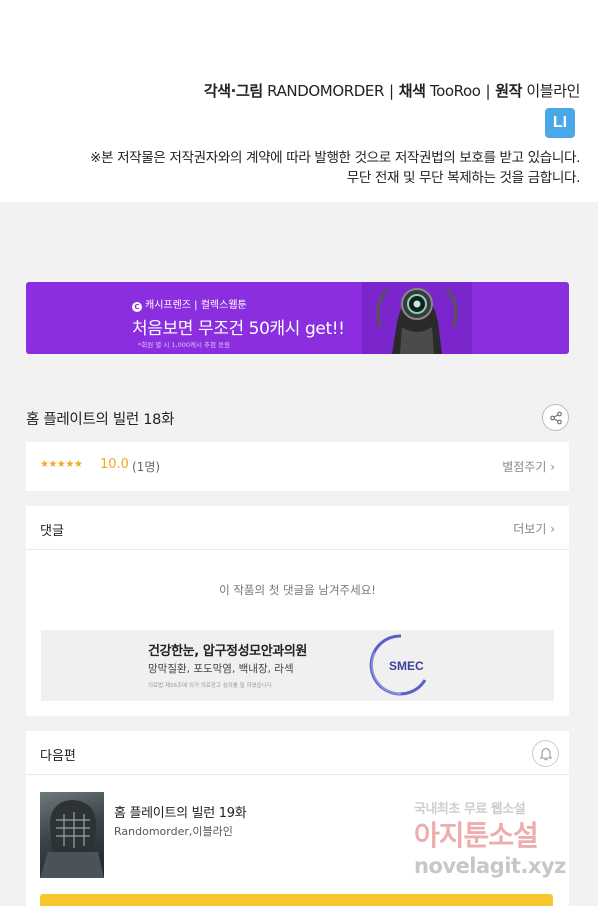  Describe the element at coordinates (509, 91) in the screenshot. I see `original-label: 원작` at that location.